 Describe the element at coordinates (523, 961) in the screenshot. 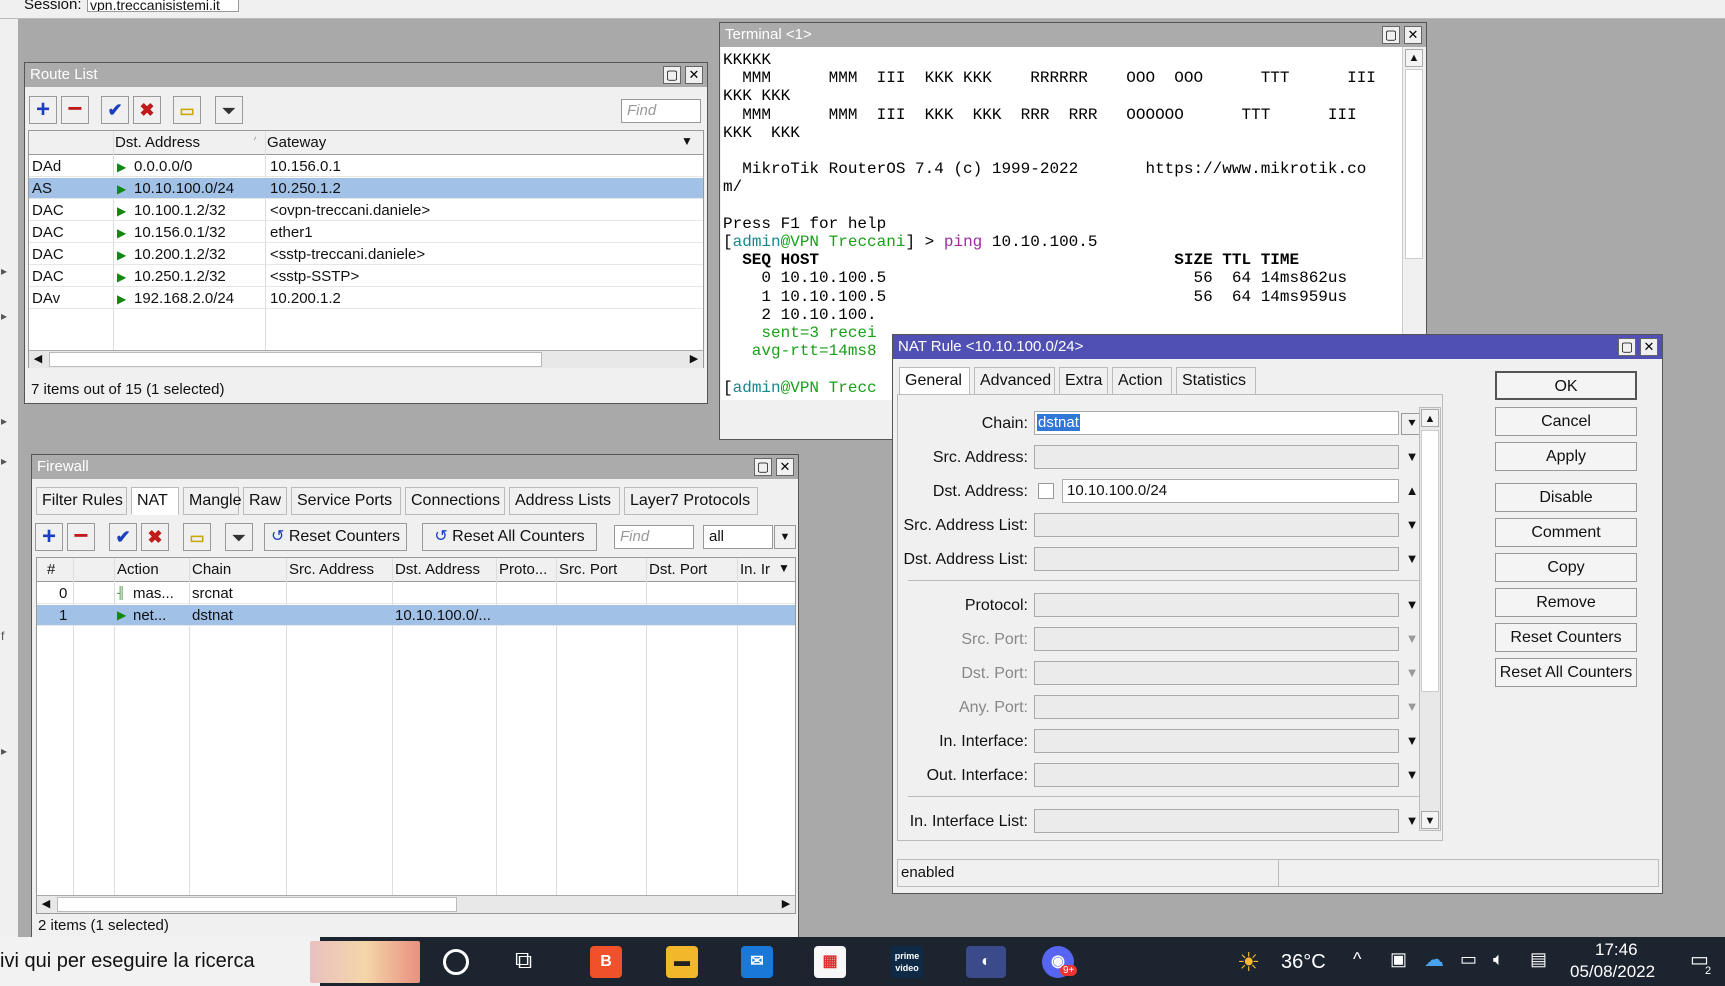

I see `task-view-icon: ⧉` at that location.